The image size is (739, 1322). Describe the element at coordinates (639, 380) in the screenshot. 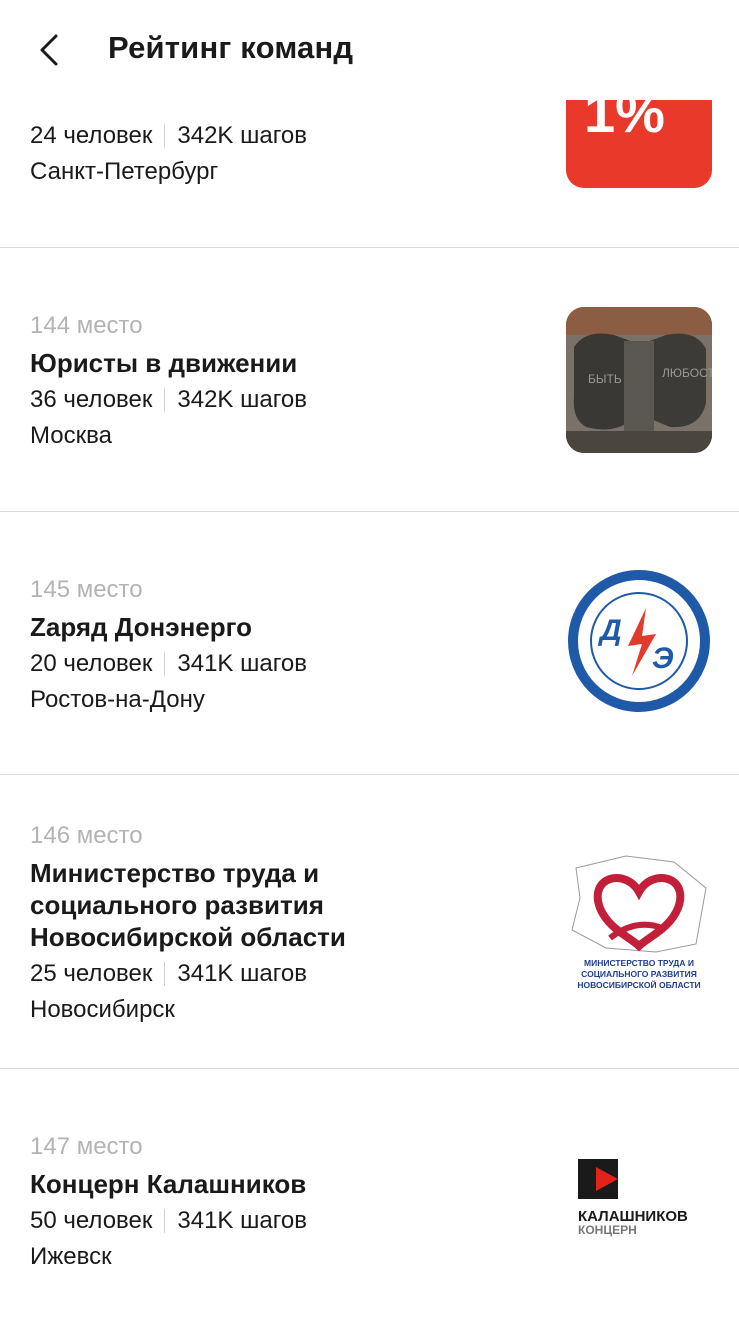

I see `team-photo: БЫТЬ ЛЮБОСТ` at that location.